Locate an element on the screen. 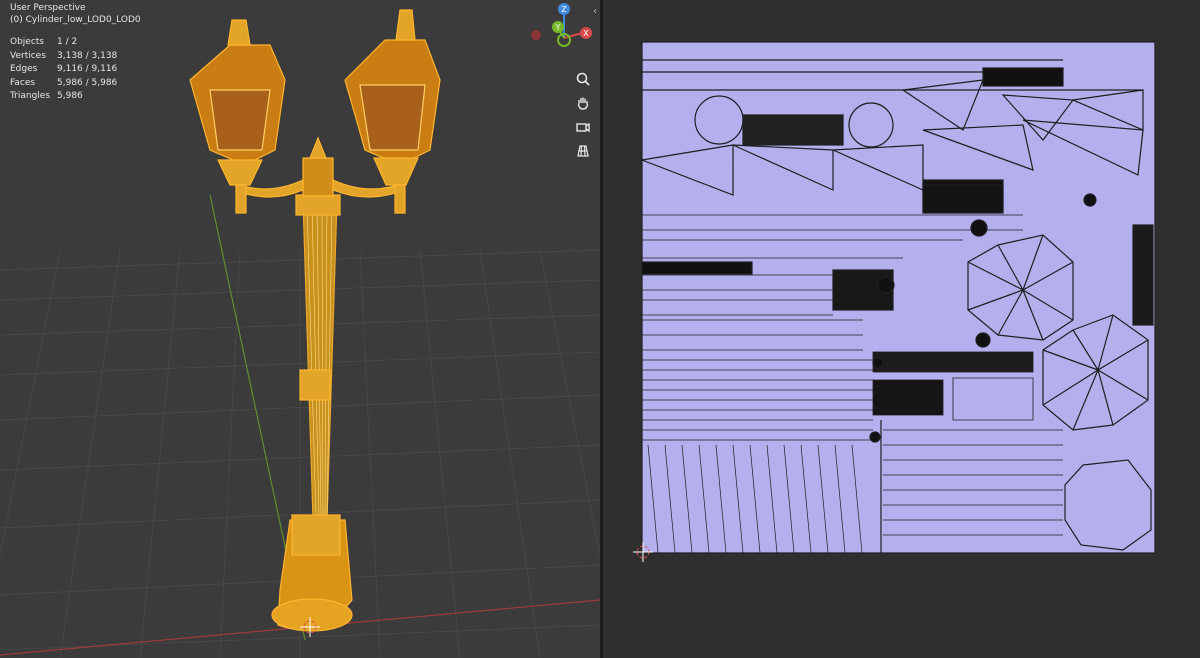 Image resolution: width=1200 pixels, height=658 pixels. navigation-gizmo: Z X Y is located at coordinates (561, 30).